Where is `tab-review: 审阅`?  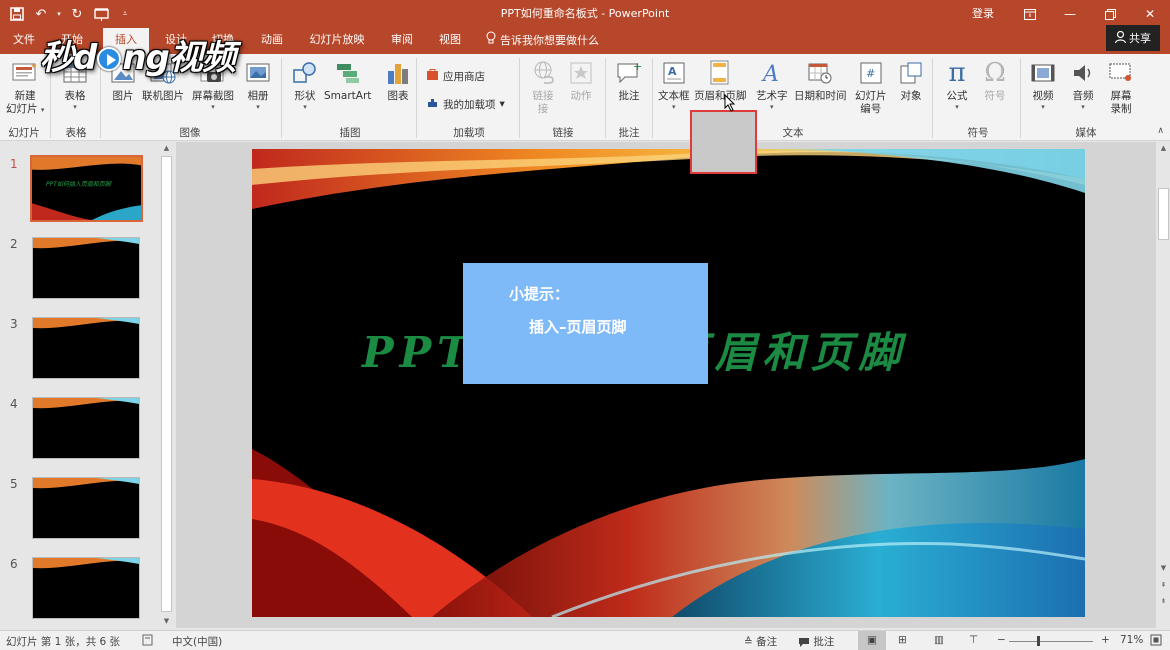
tab-review: 审阅 is located at coordinates (402, 41).